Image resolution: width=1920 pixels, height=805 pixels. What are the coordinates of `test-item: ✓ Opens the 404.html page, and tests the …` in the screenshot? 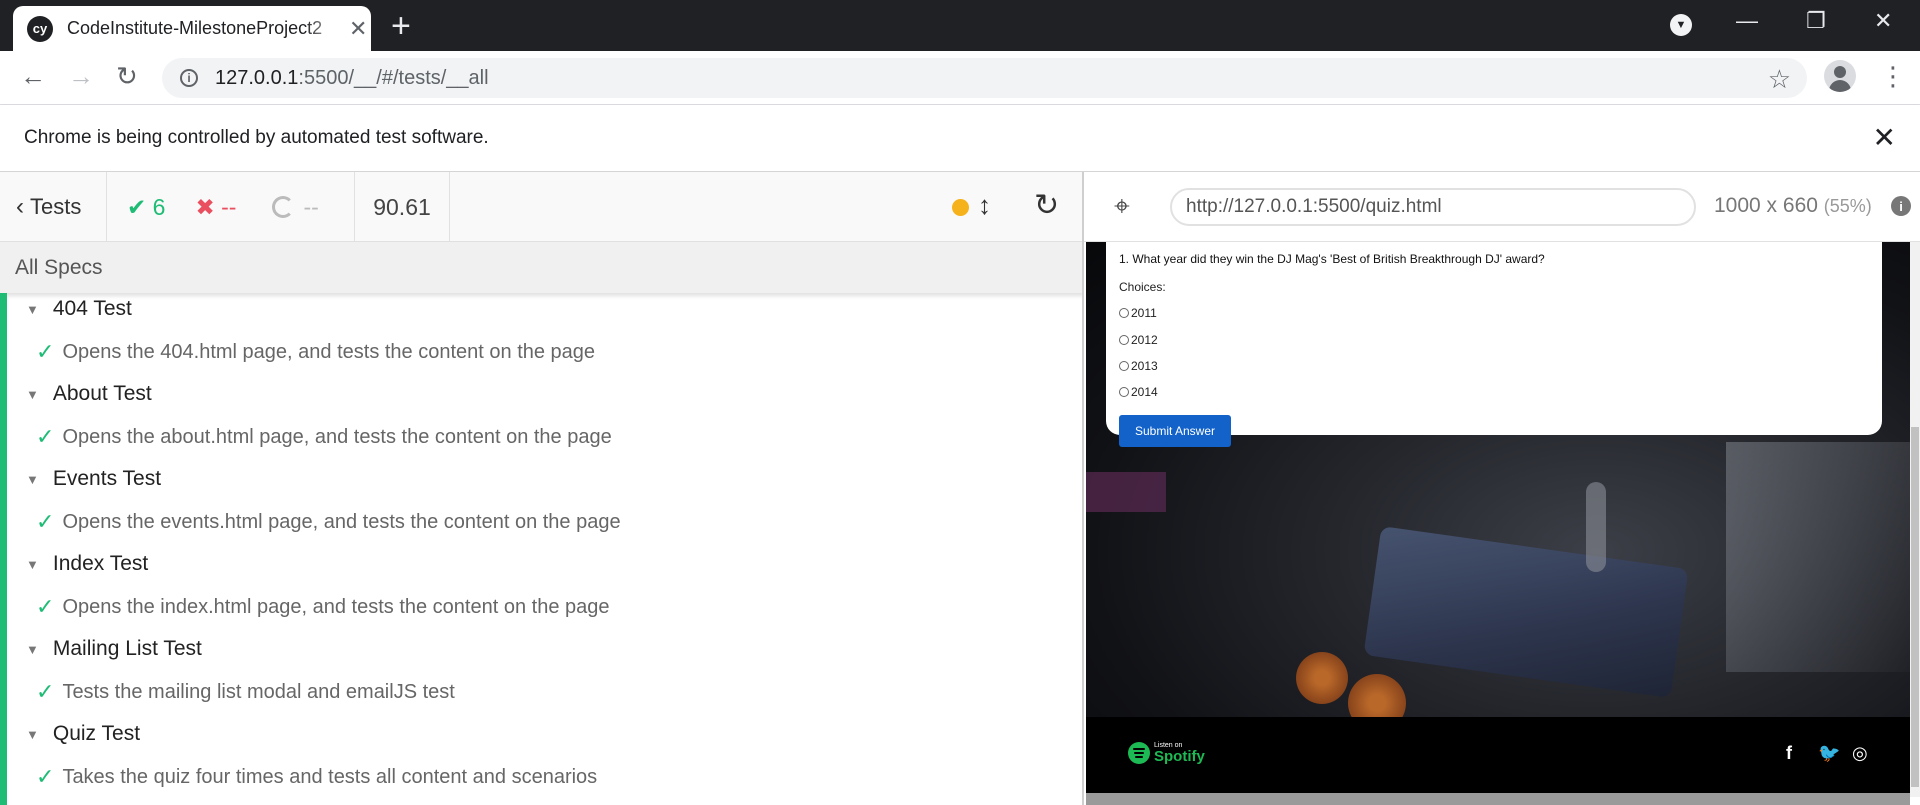 It's located at (315, 352).